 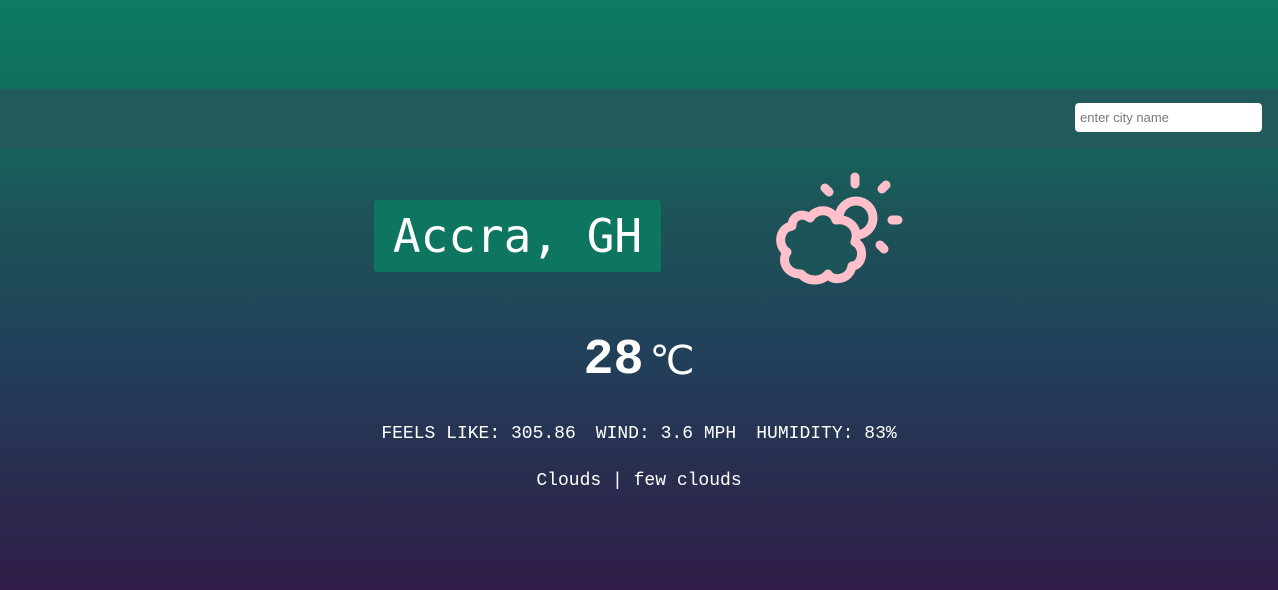 I want to click on humidity-label: HUMIDITY:, so click(x=805, y=434).